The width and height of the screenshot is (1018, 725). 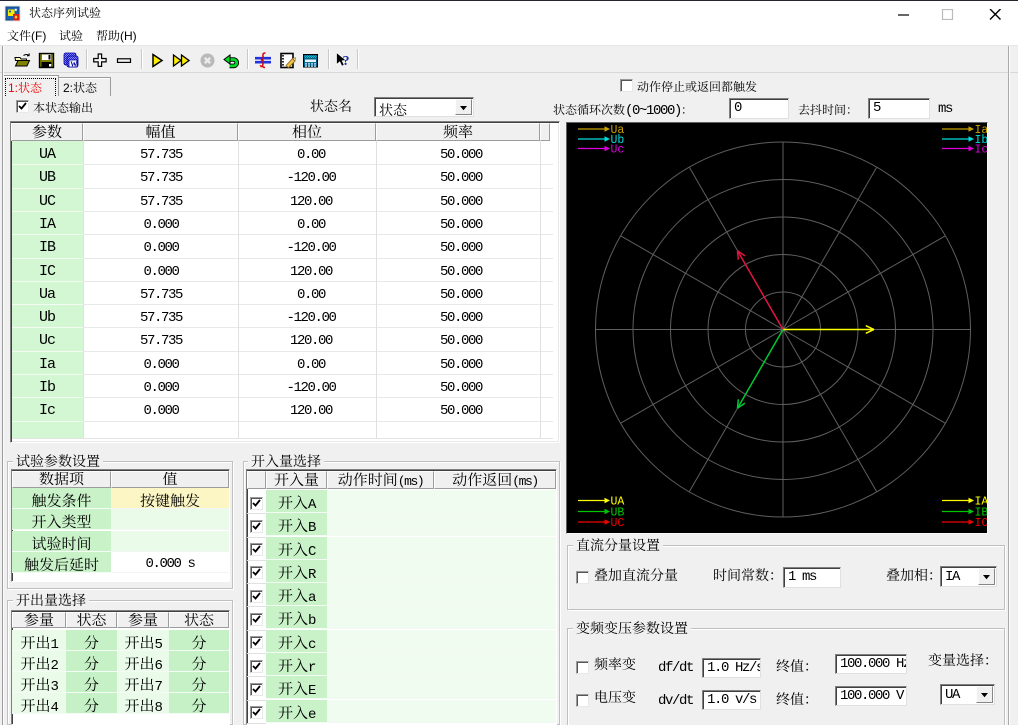 I want to click on svg-text: Uc, so click(x=618, y=150).